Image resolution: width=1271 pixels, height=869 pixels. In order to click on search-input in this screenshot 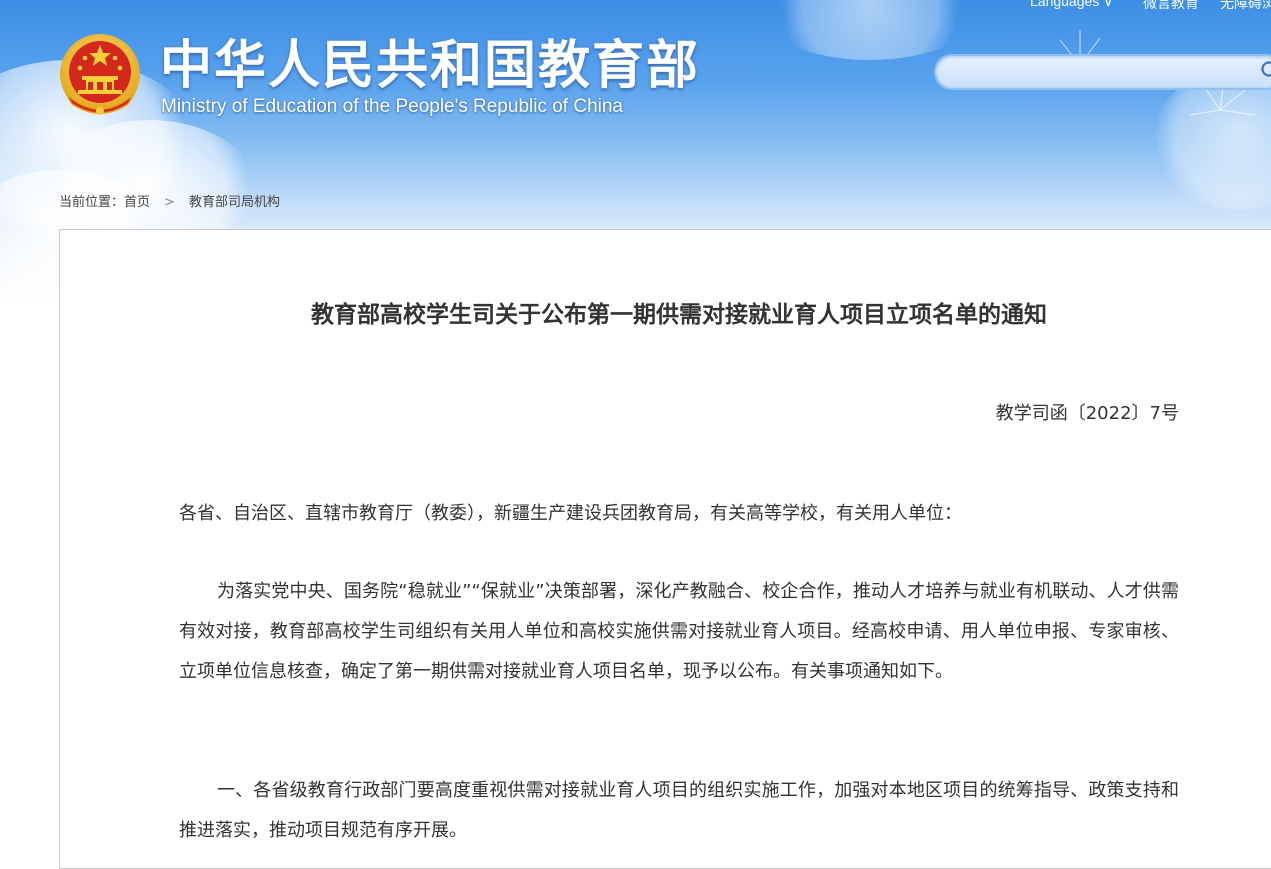, I will do `click(1102, 72)`.